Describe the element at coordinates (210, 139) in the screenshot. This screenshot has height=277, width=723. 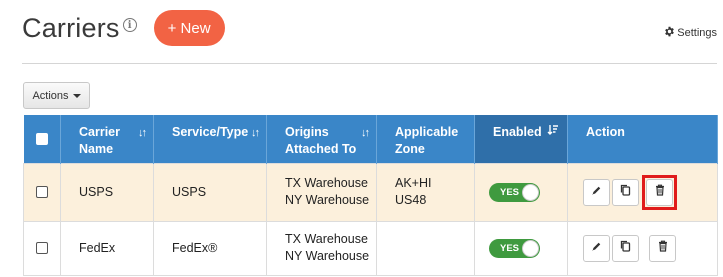
I see `column-header-service: Service/Type ↓↑` at that location.